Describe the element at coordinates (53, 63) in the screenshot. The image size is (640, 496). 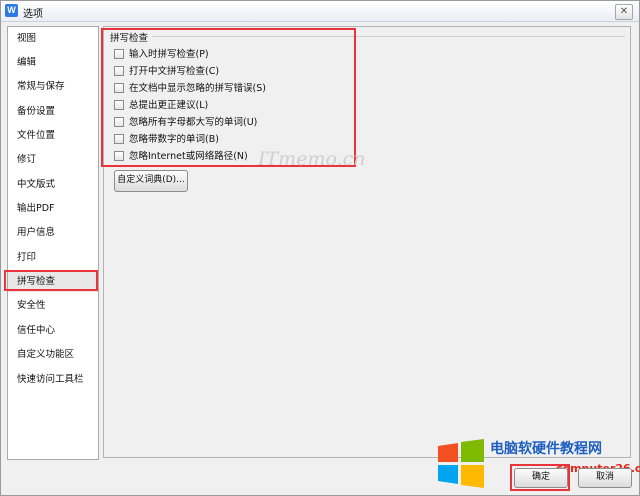
I see `sidebar-item-edit: 编辑` at that location.